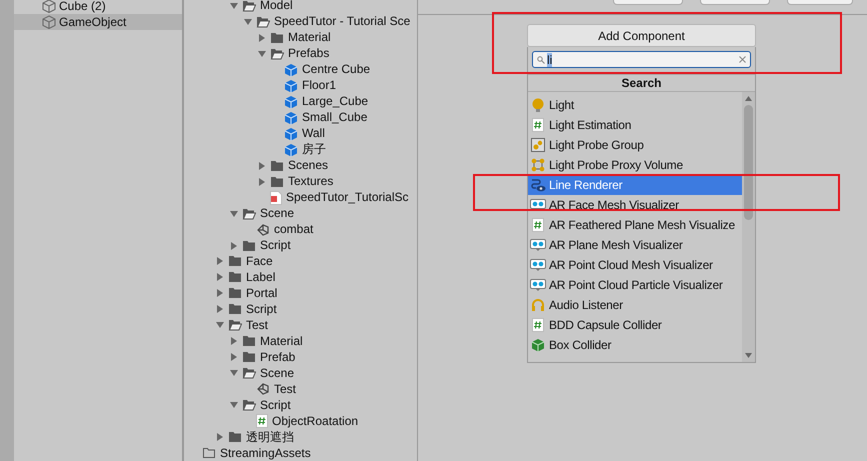 The image size is (867, 461). I want to click on component-list-item: Light, so click(635, 105).